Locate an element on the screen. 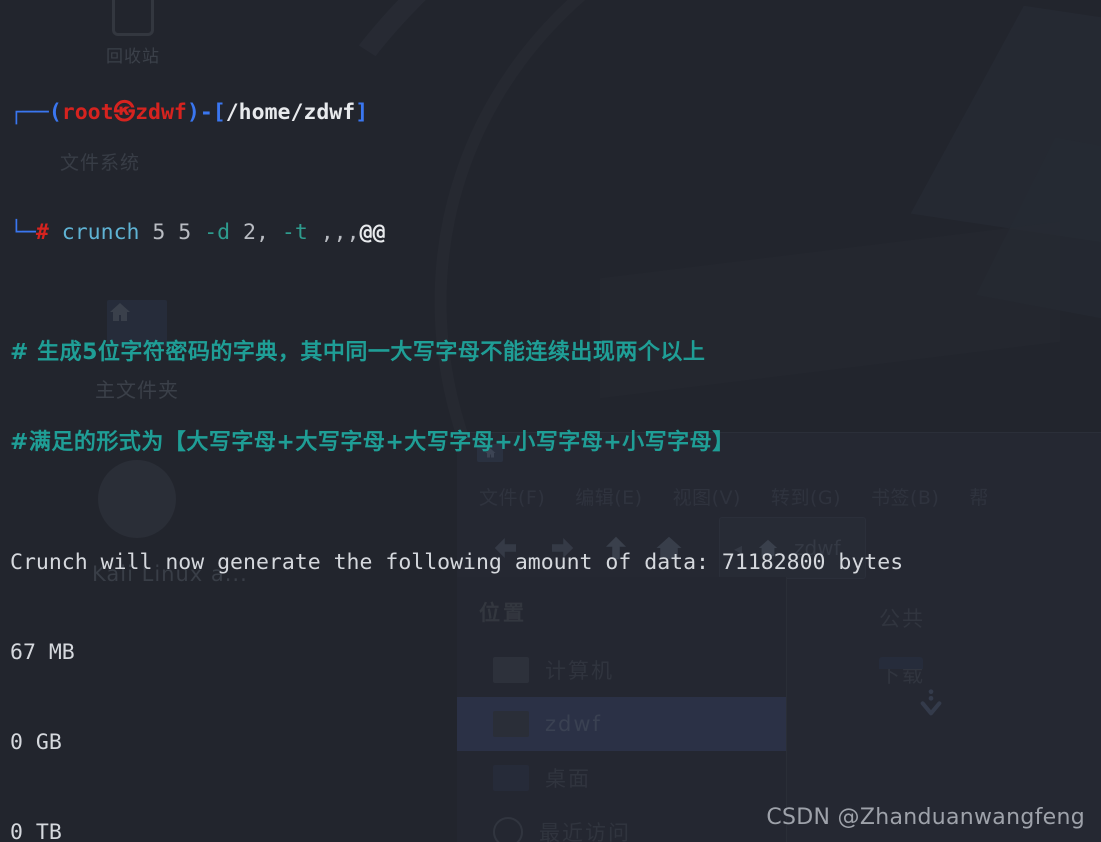 The height and width of the screenshot is (842, 1101). command-flag-d: -d is located at coordinates (217, 232).